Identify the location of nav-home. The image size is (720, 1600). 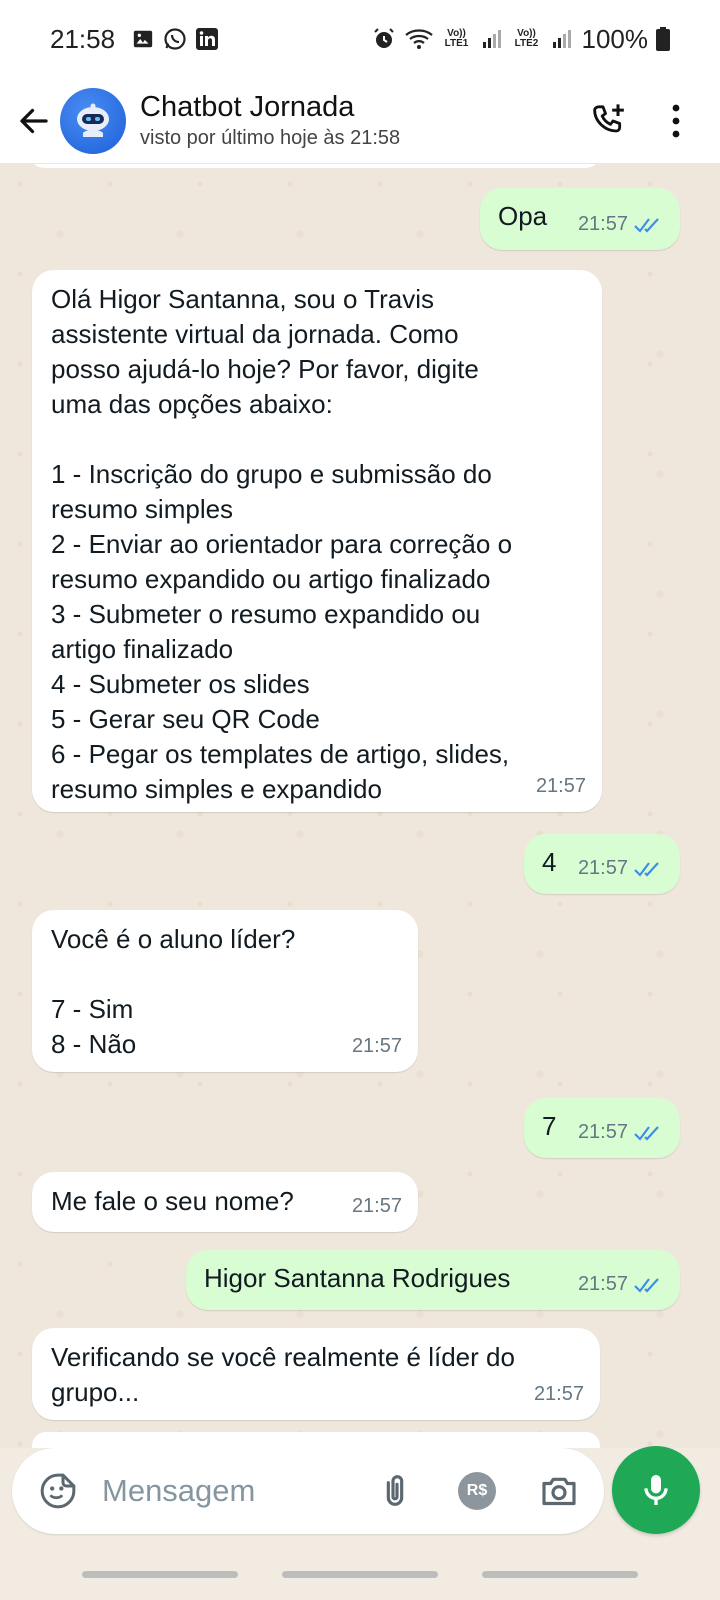
(360, 1574).